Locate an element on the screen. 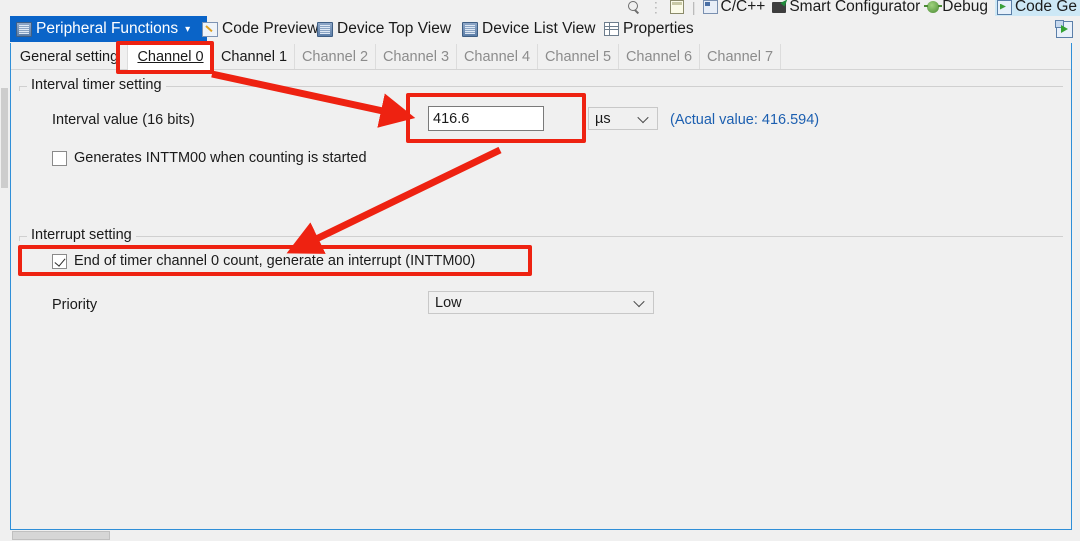  debug-bug-icon is located at coordinates (933, 7).